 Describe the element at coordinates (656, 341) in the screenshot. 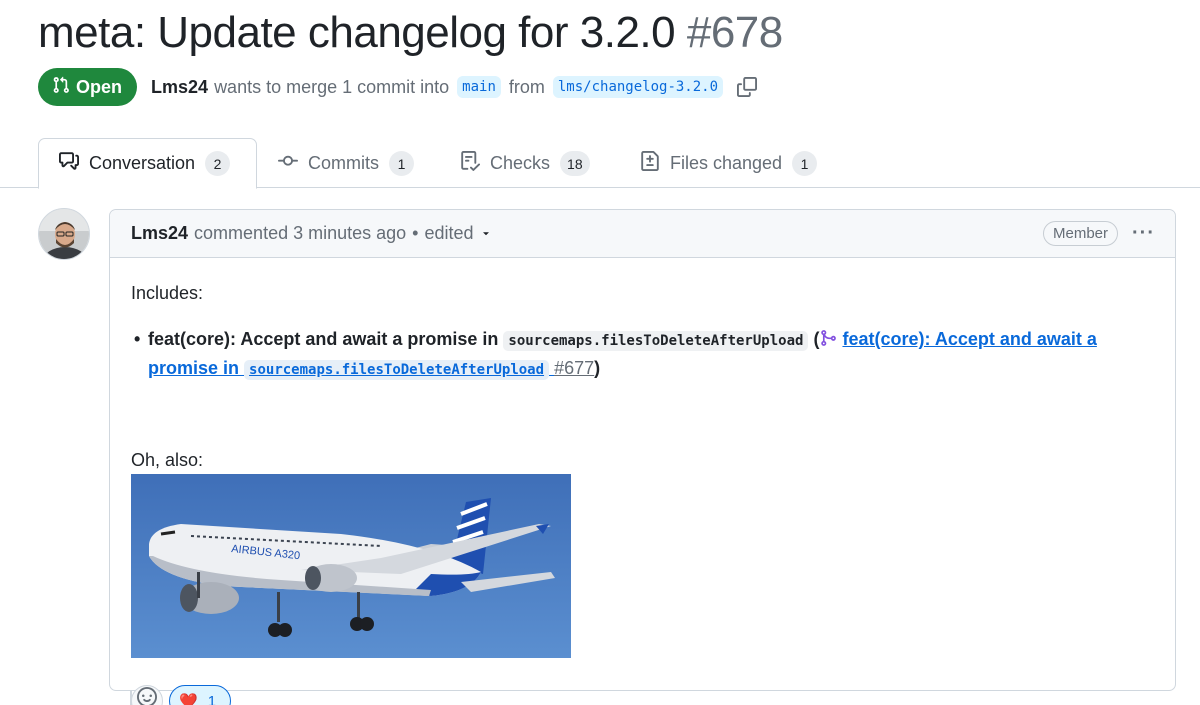

I see `list-item-code: sourcemaps.filesToDeleteAfterUpload` at that location.